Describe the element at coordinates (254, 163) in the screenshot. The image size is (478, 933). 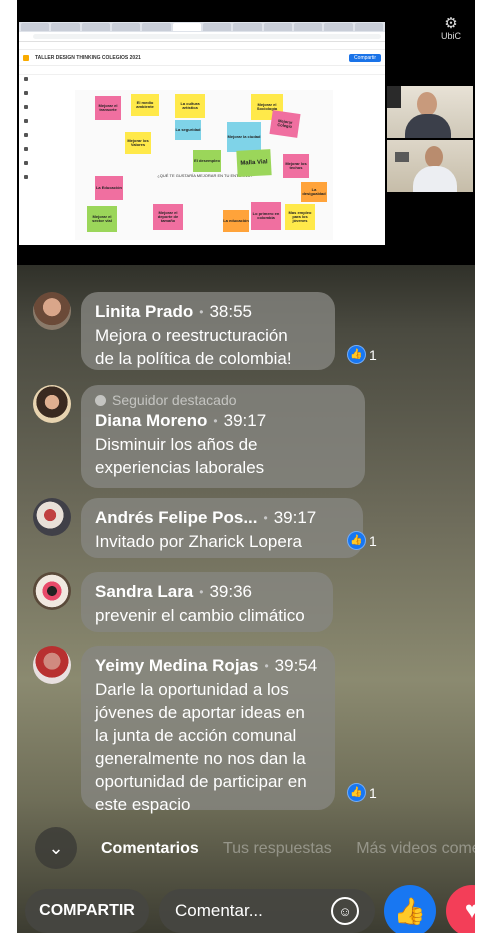
I see `sticky-note: Malla Vial` at that location.